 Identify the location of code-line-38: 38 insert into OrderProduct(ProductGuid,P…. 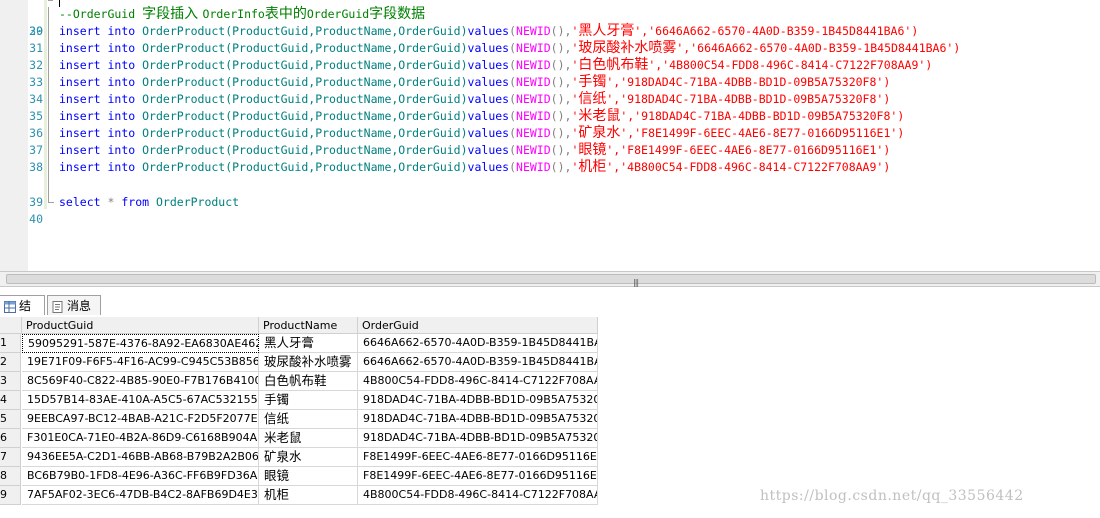
(550, 167).